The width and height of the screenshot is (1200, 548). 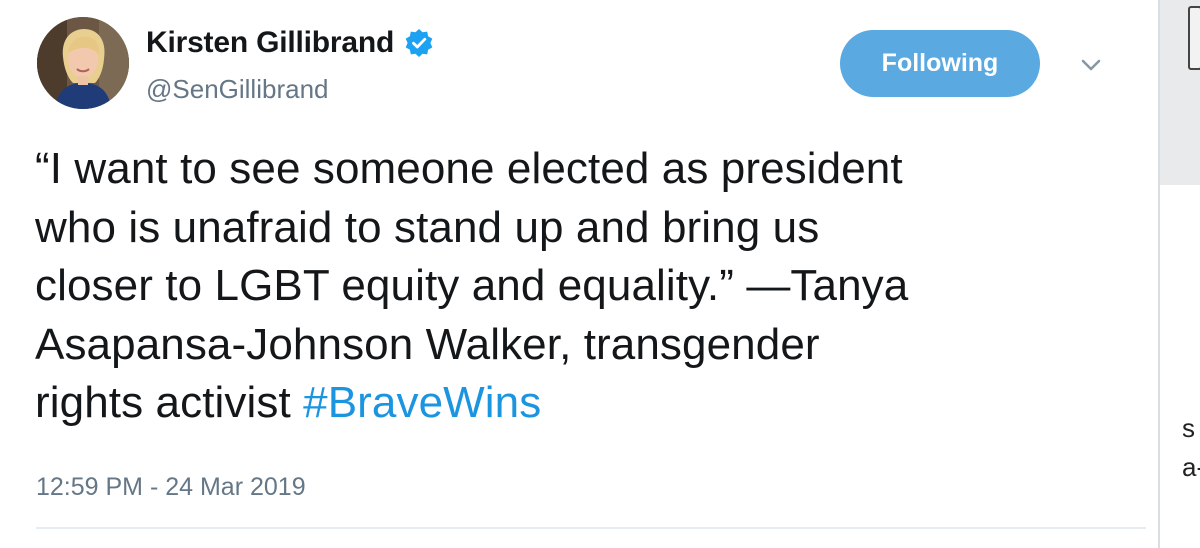 I want to click on avatar-portrait, so click(x=83, y=63).